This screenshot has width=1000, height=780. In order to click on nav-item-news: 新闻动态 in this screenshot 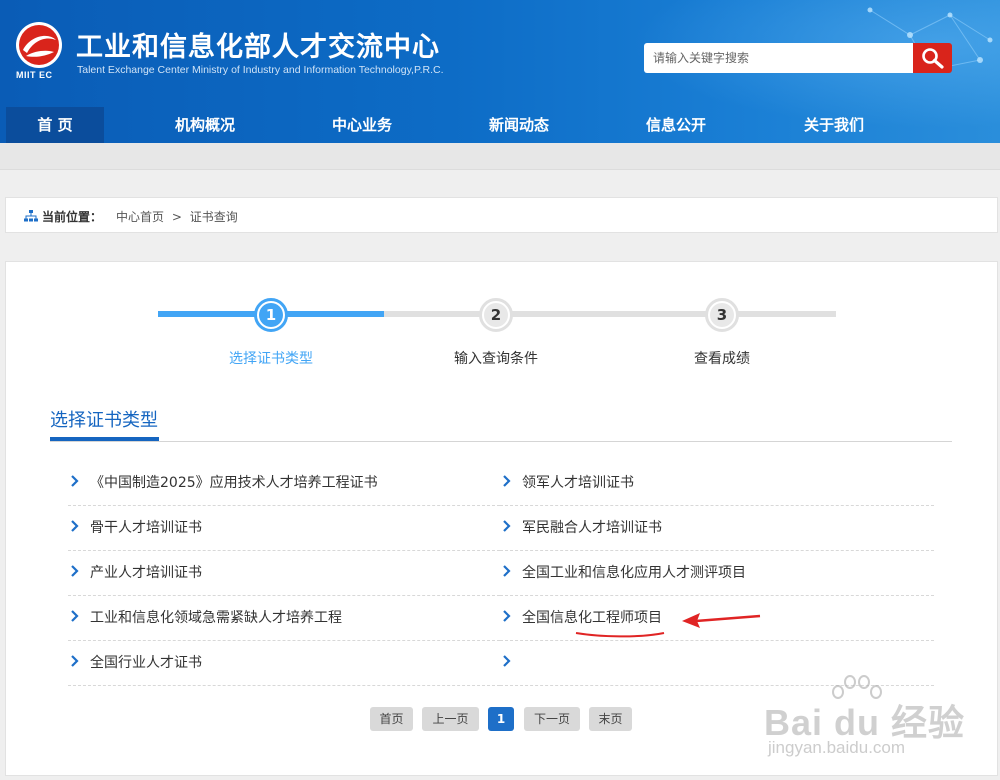, I will do `click(519, 125)`.